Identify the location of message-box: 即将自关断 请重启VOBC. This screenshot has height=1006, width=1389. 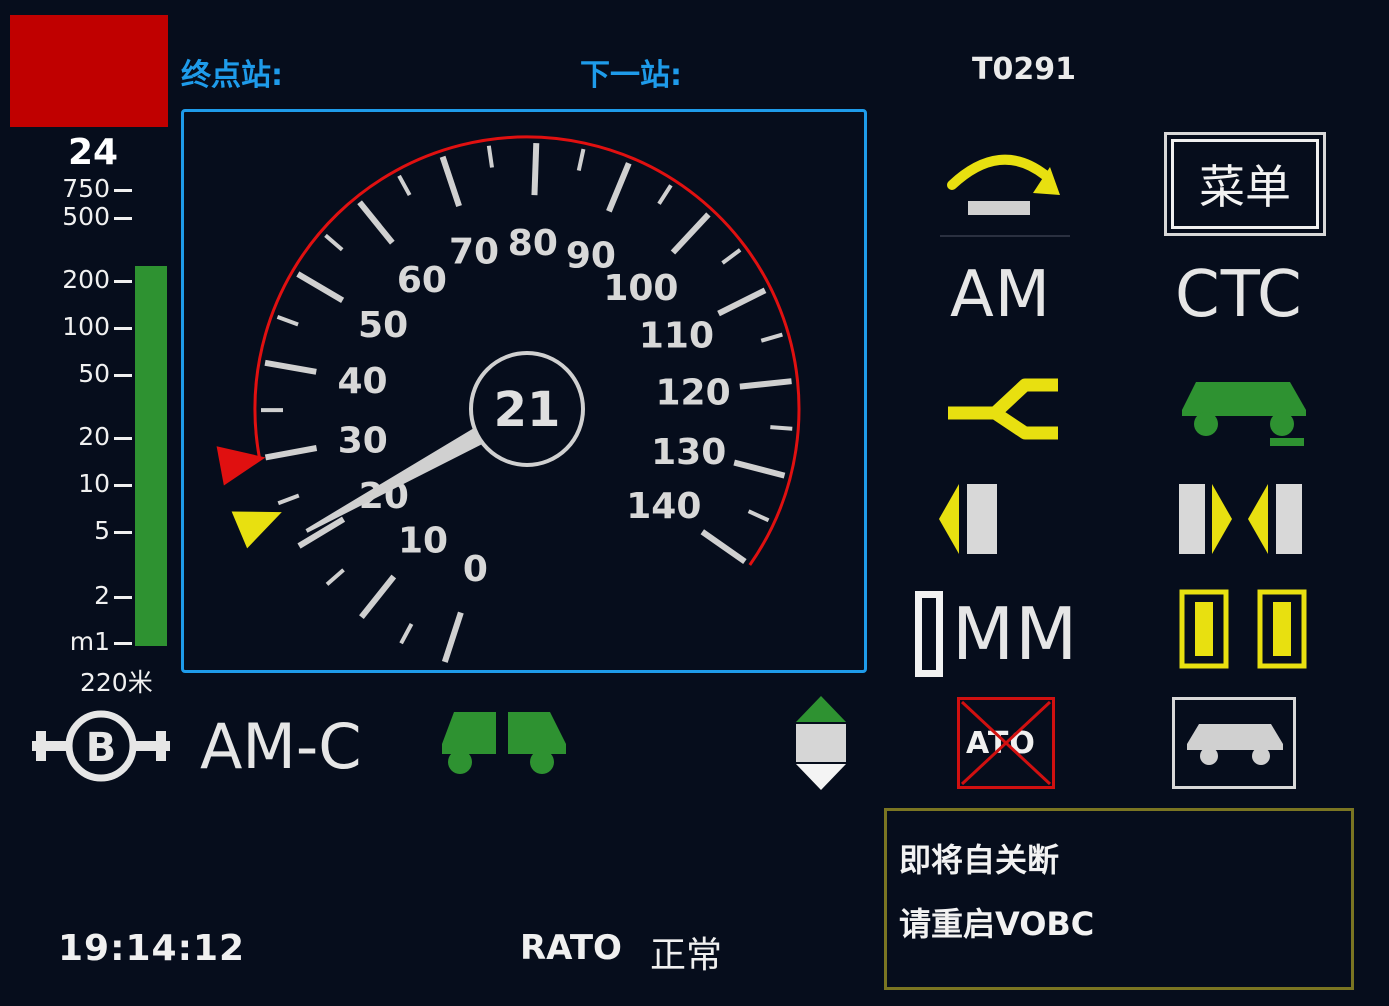
(1119, 899).